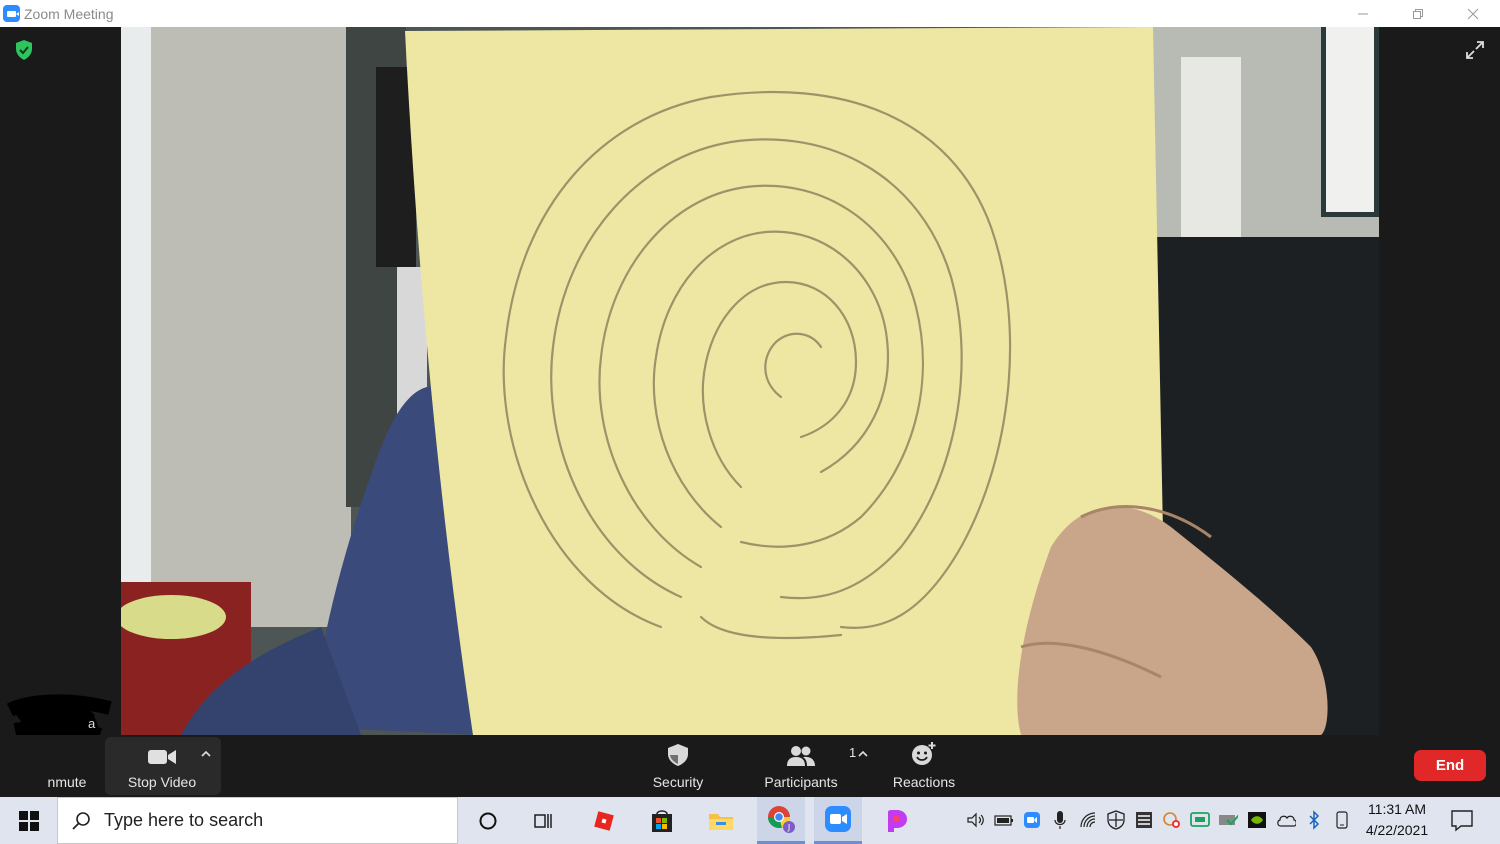 This screenshot has height=844, width=1500. I want to click on participants-options-chevron, so click(863, 754).